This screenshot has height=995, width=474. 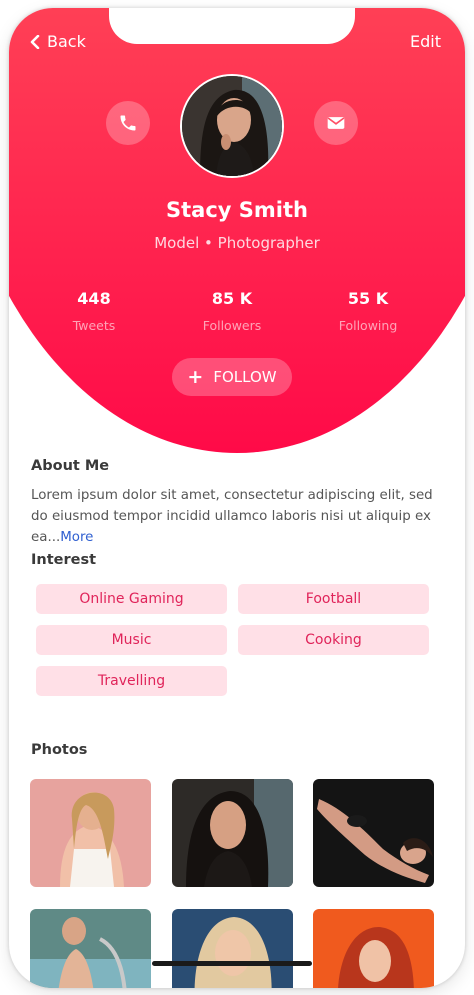 What do you see at coordinates (232, 325) in the screenshot?
I see `stat-label: Followers` at bounding box center [232, 325].